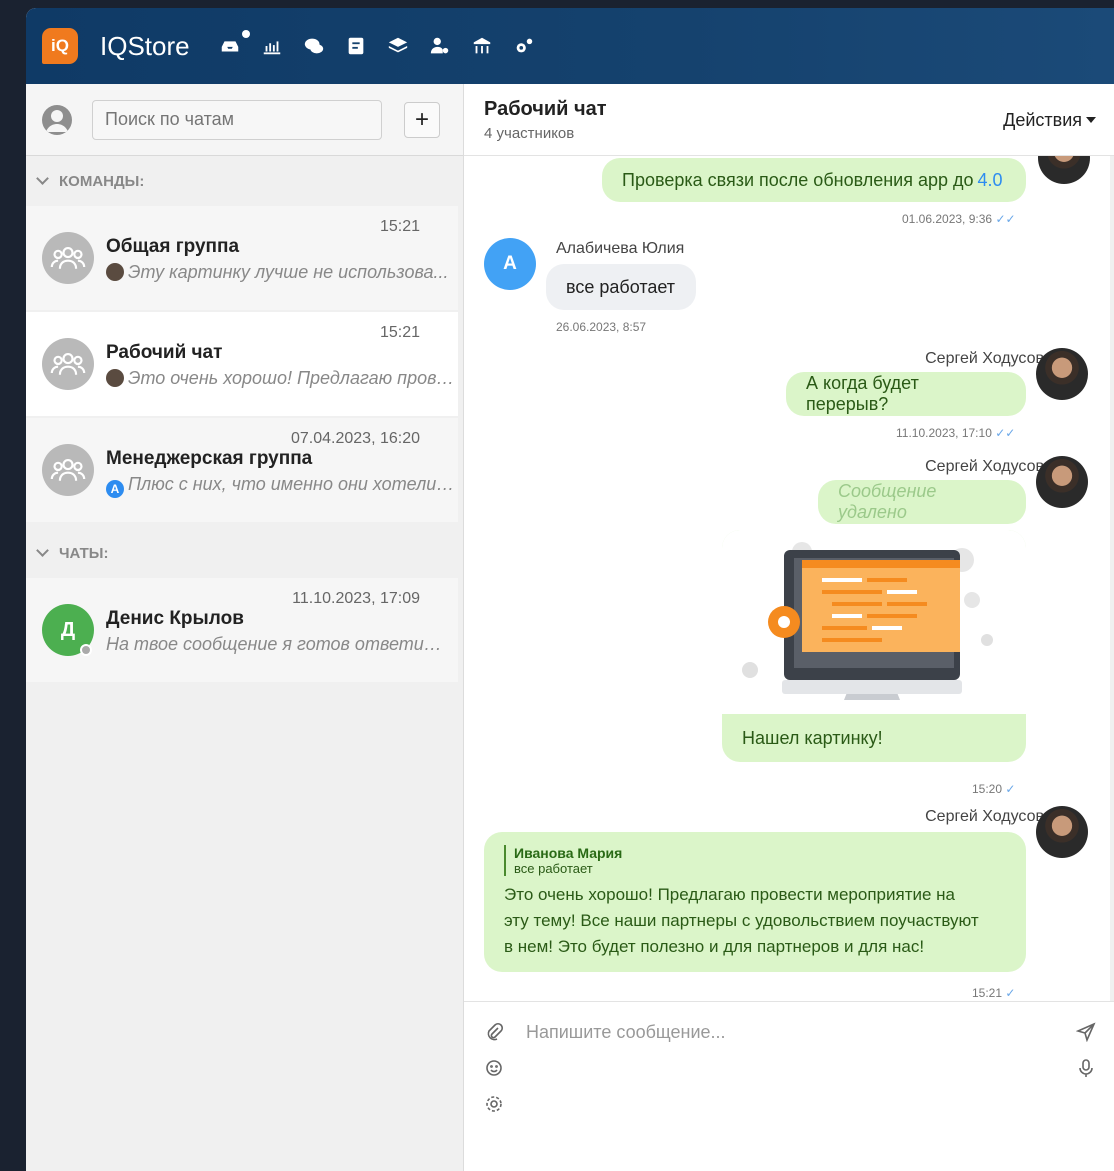  What do you see at coordinates (524, 46) in the screenshot?
I see `gears-icon` at bounding box center [524, 46].